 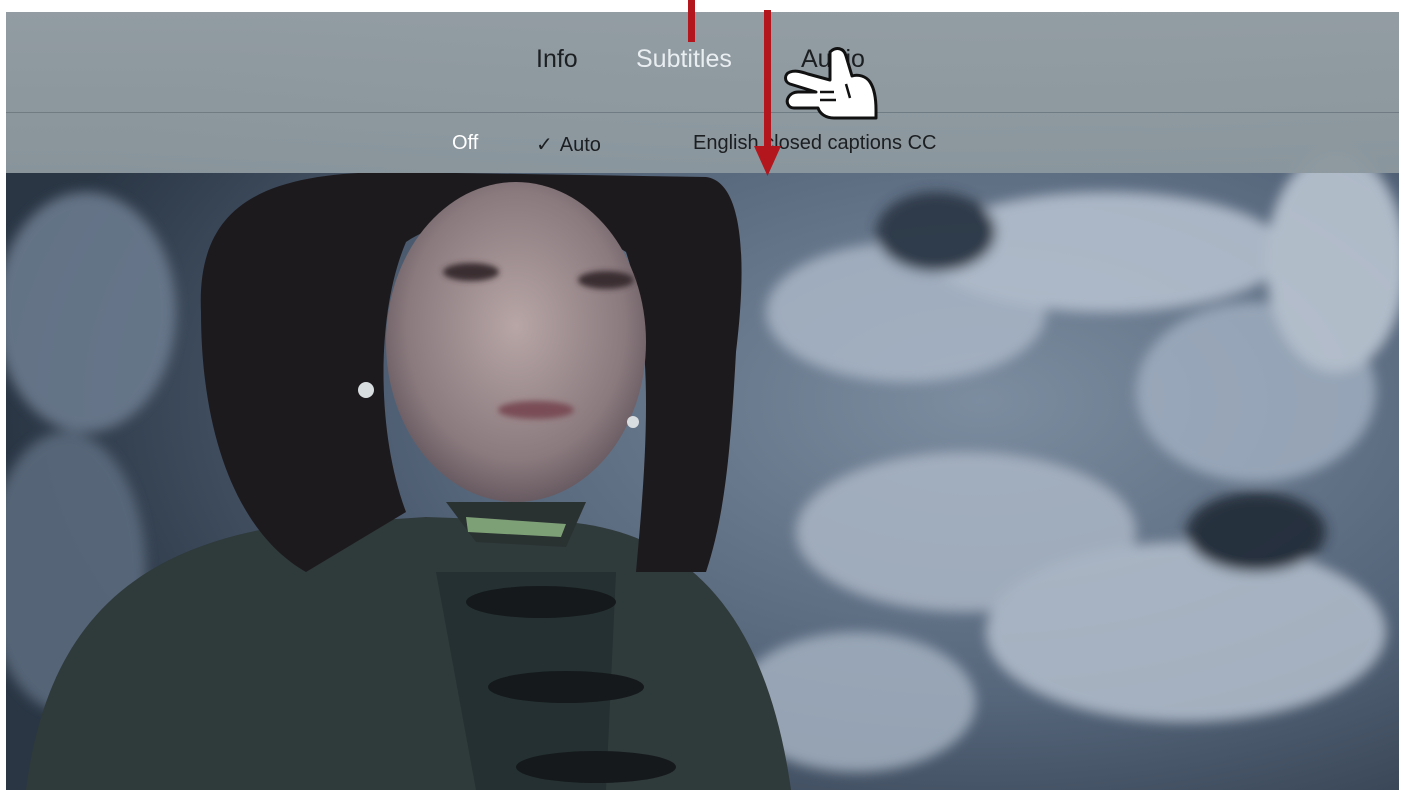 I want to click on pointing-hand-icon, so click(x=831, y=83).